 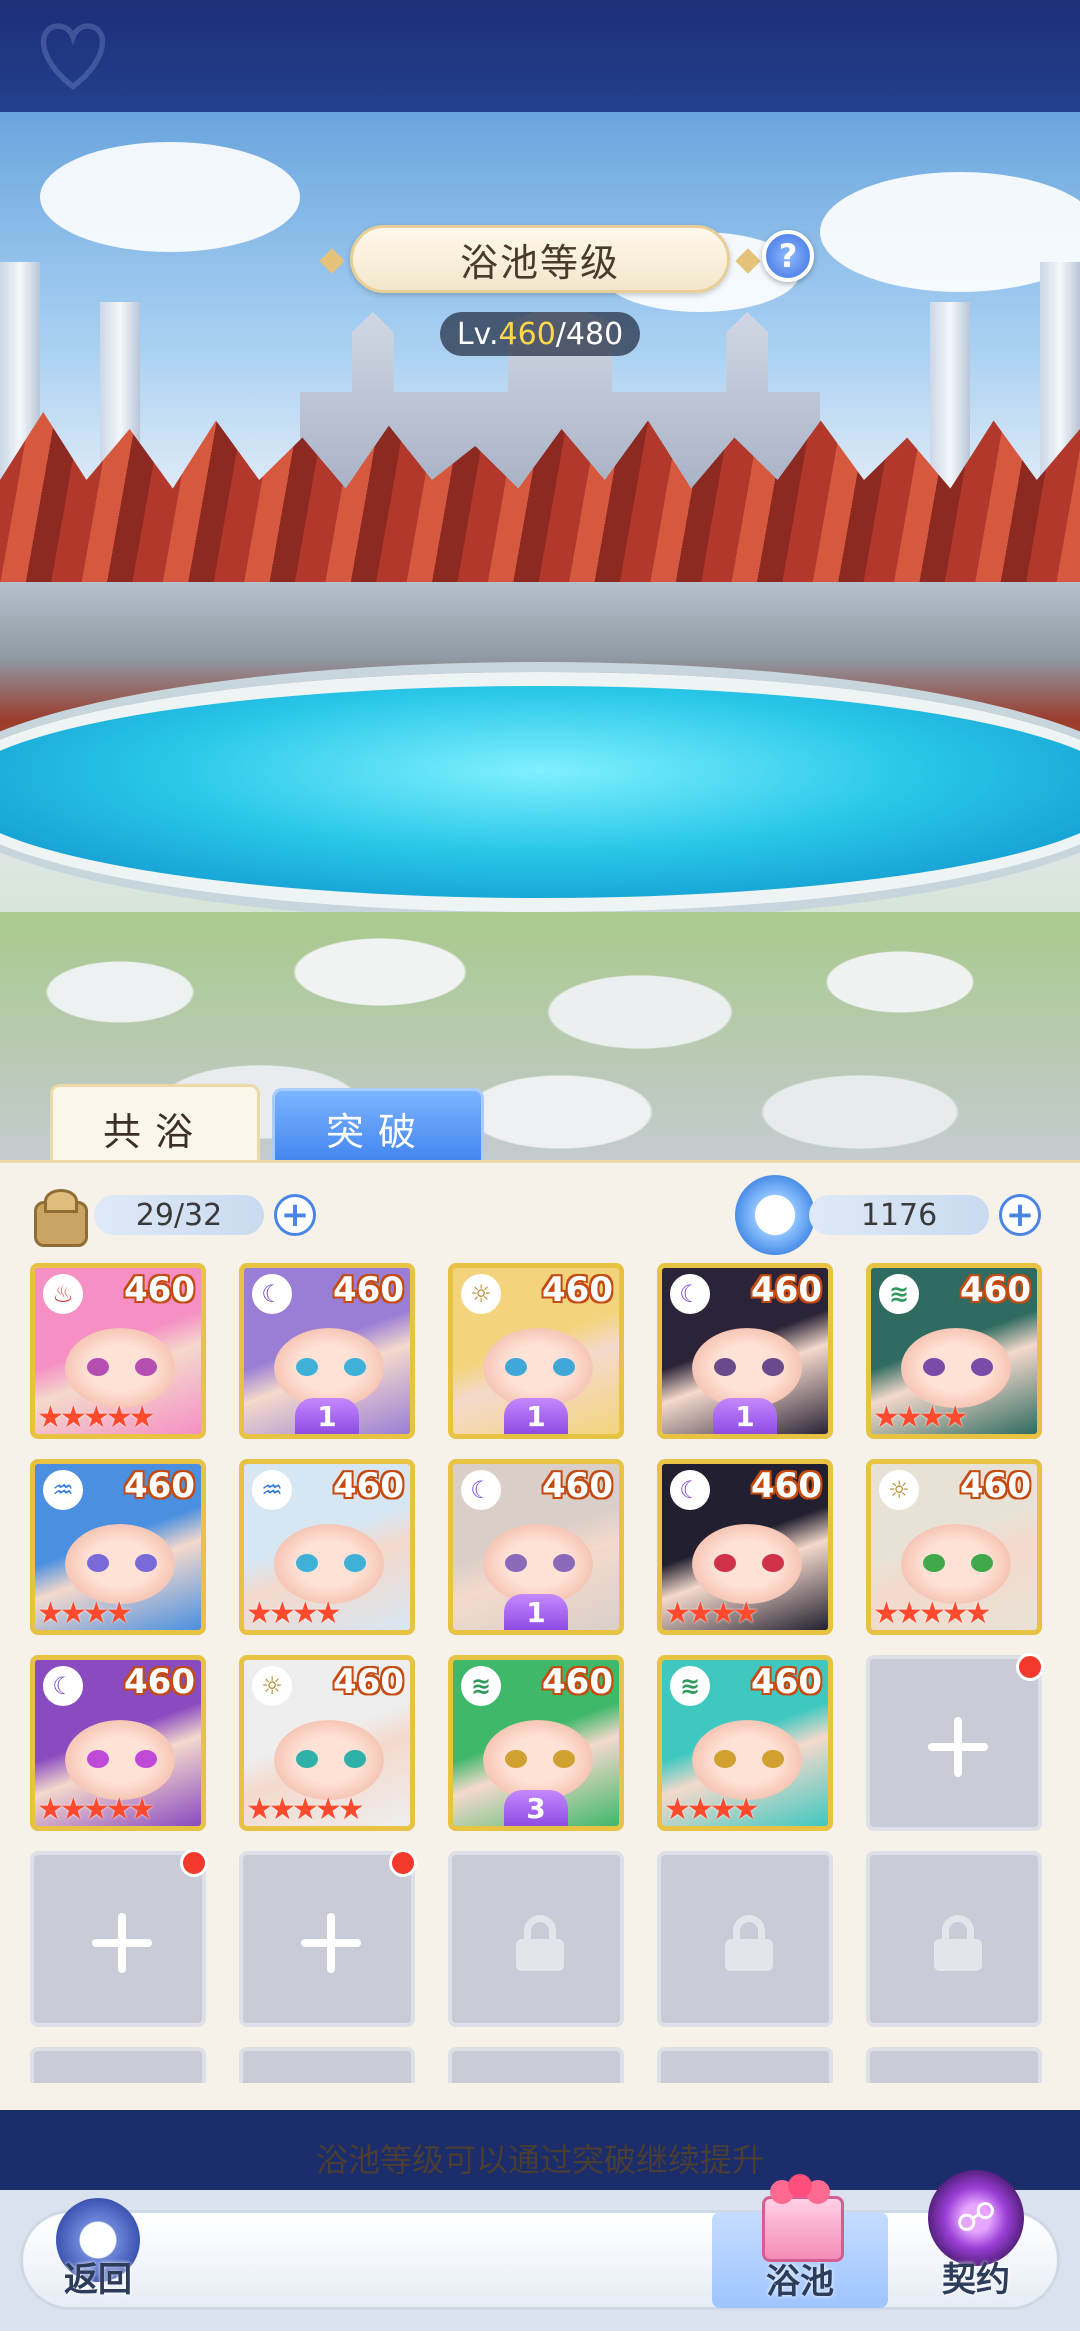 What do you see at coordinates (976, 2235) in the screenshot?
I see `contract-nav-button: ☍ 契约` at bounding box center [976, 2235].